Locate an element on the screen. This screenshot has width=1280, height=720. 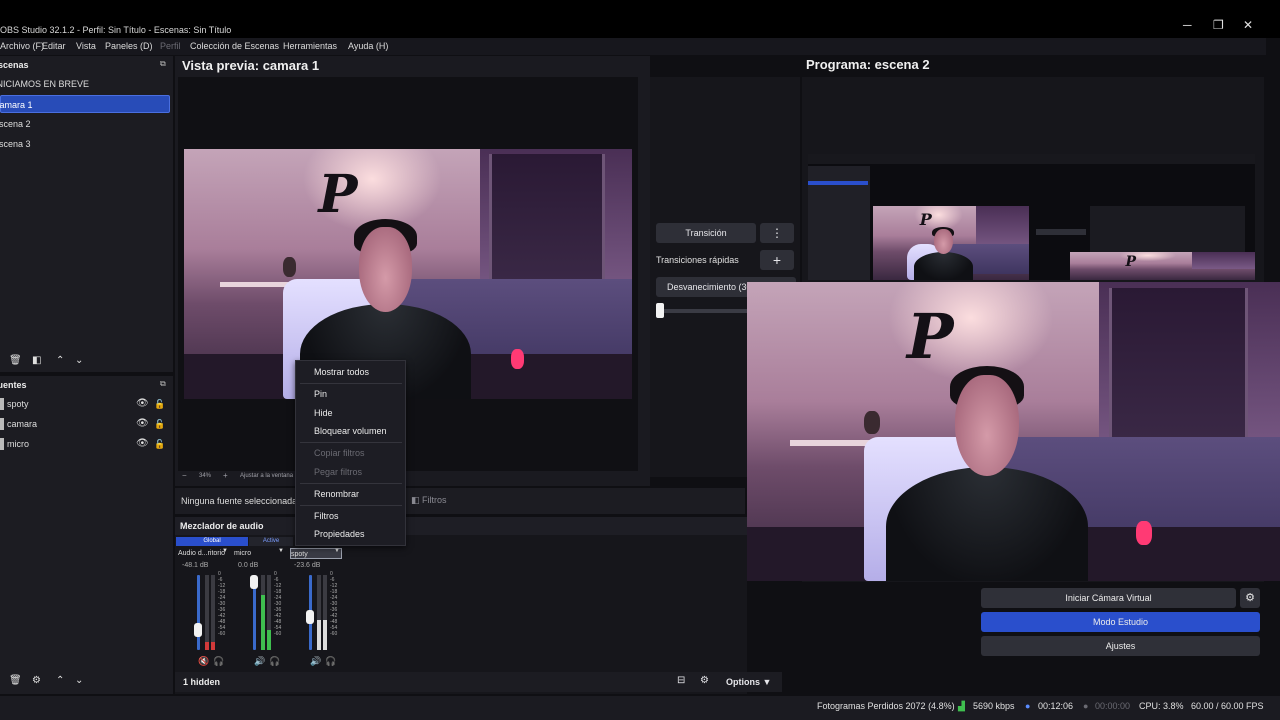
transition-button: Transición is located at coordinates (706, 233).